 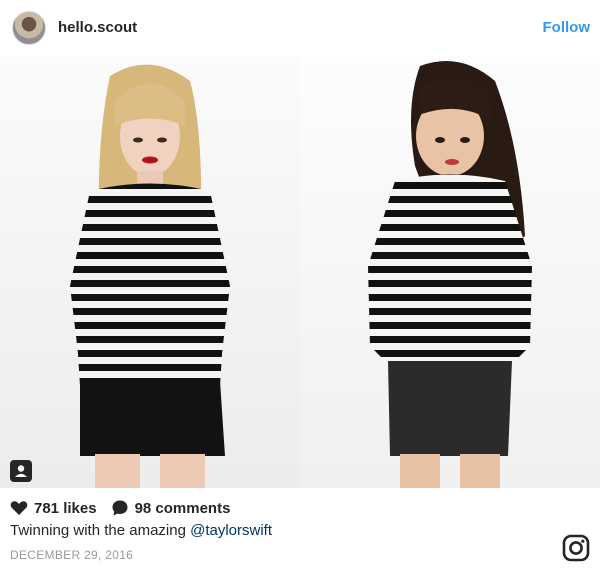 I want to click on caption-mention-link: @taylorswift, so click(x=231, y=530).